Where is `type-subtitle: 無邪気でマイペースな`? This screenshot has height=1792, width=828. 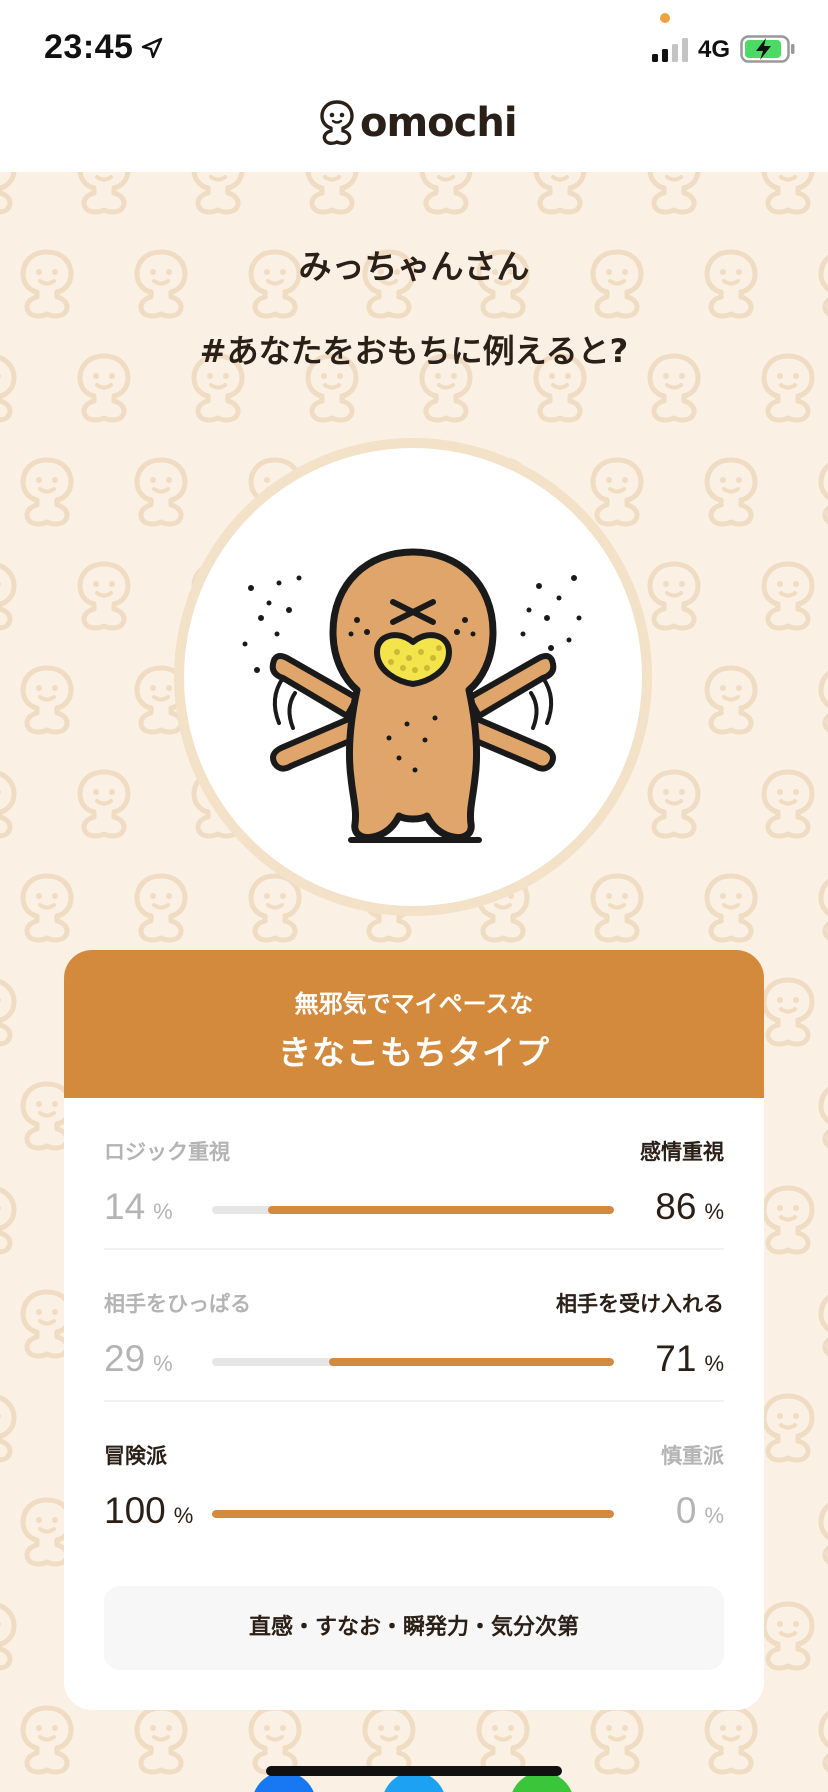
type-subtitle: 無邪気でマイペースな is located at coordinates (414, 1004).